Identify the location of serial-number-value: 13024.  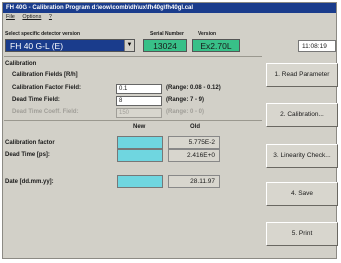
(165, 45).